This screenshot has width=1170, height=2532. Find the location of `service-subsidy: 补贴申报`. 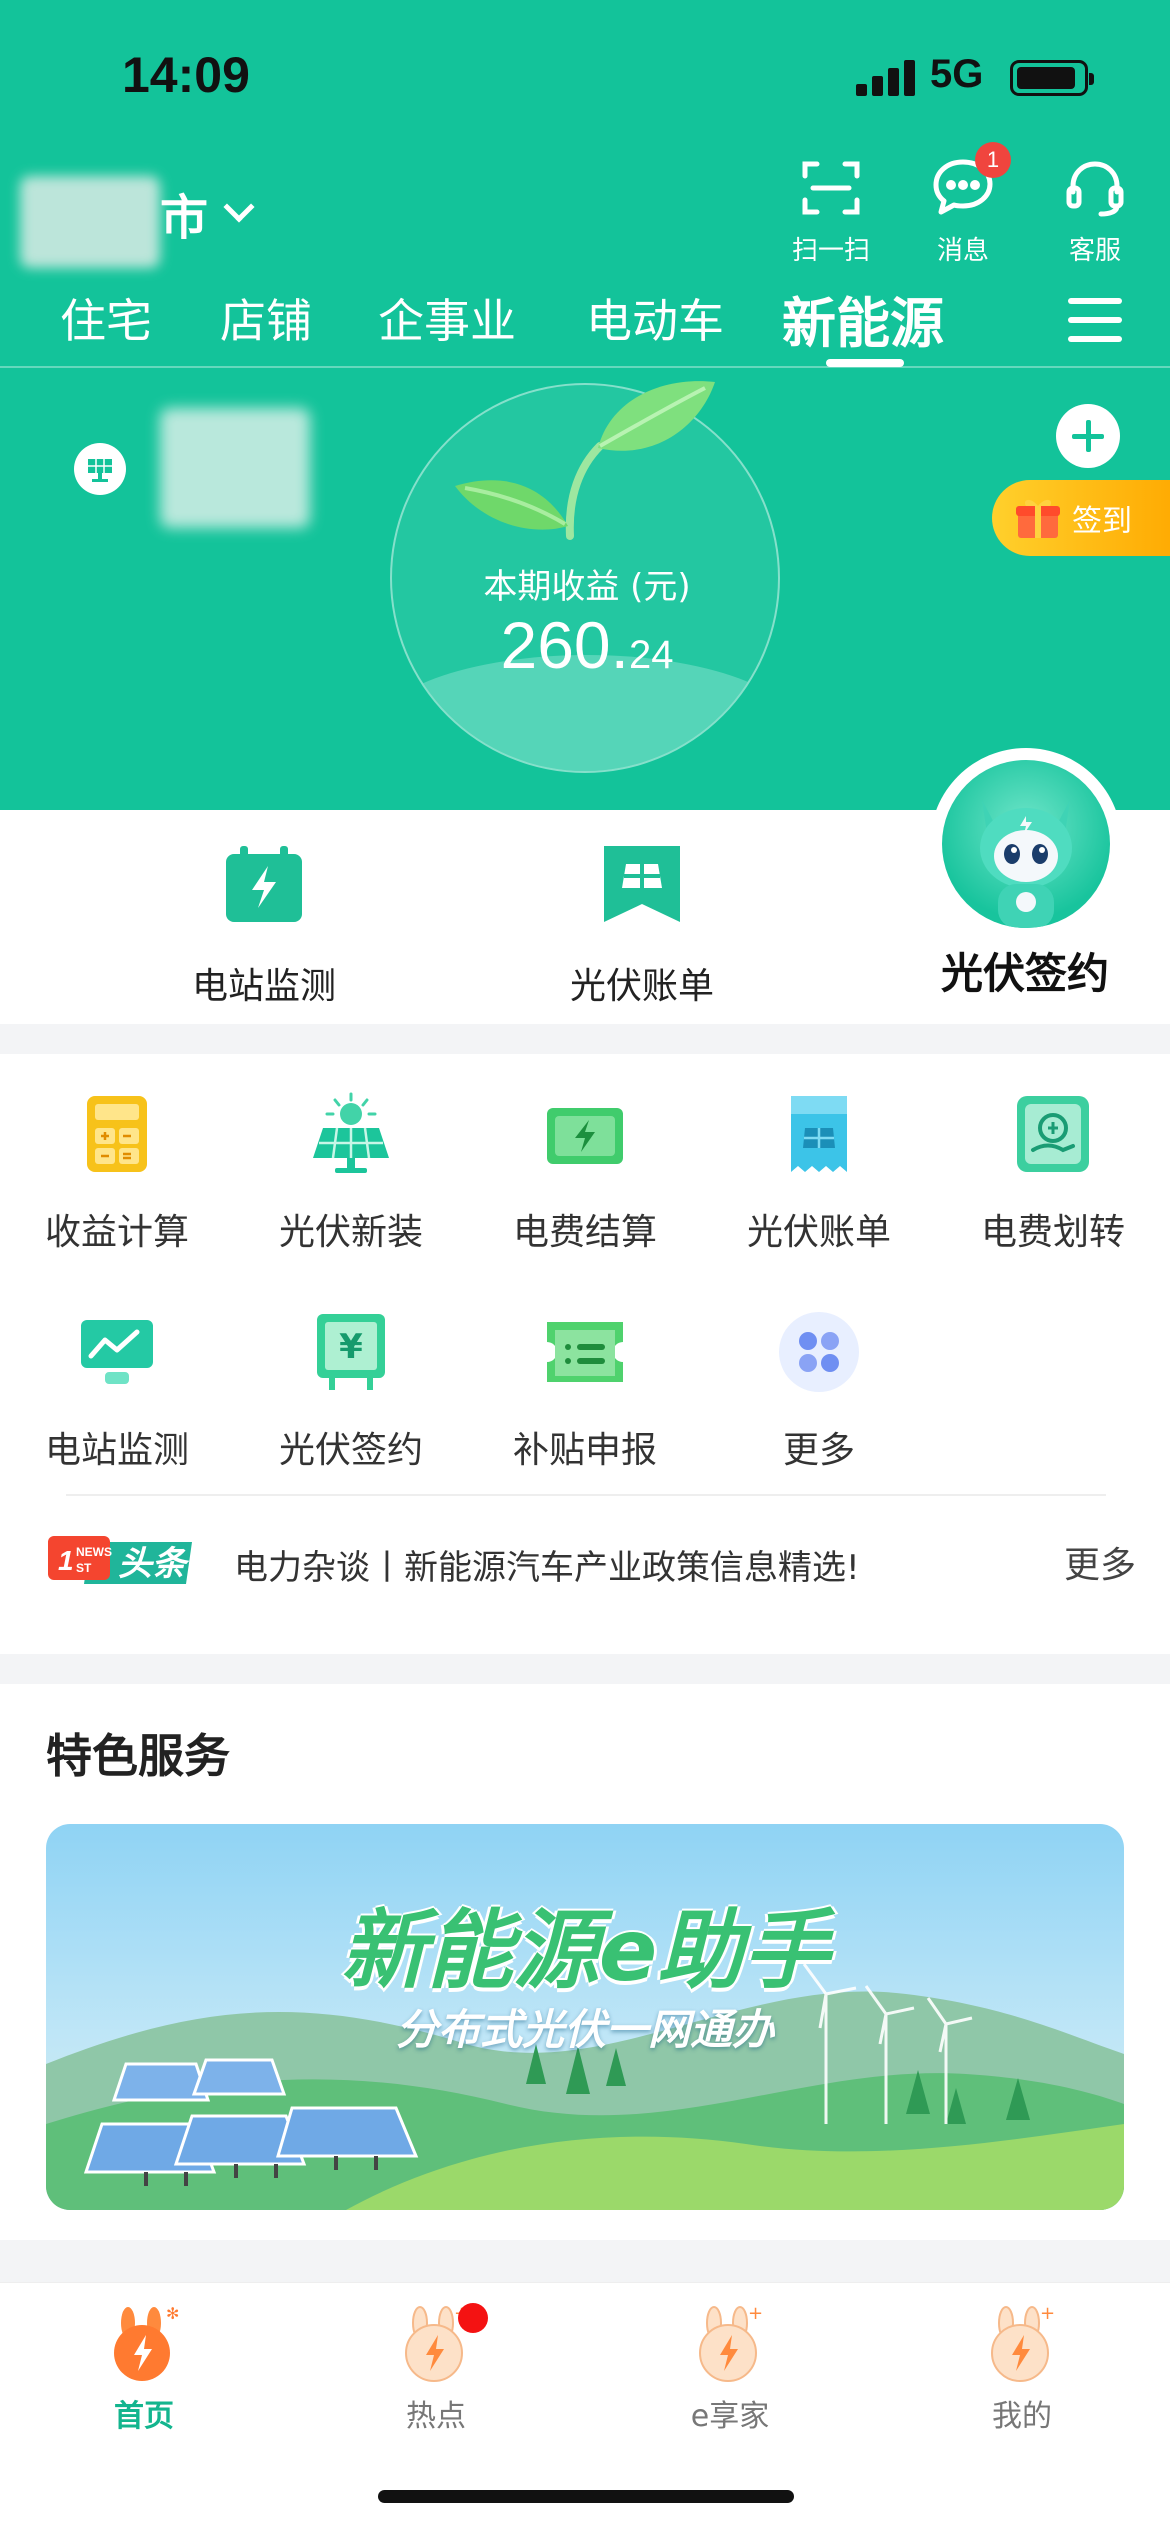

service-subsidy: 补贴申报 is located at coordinates (585, 1391).